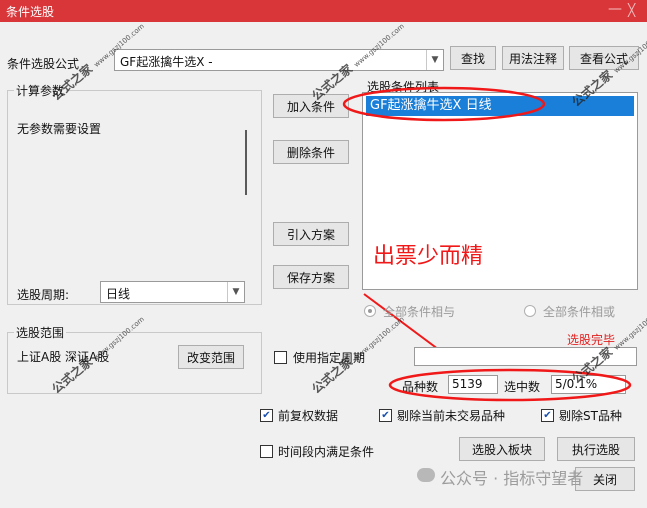 Image resolution: width=647 pixels, height=508 pixels. What do you see at coordinates (547, 415) in the screenshot?
I see `exclude-st-checkbox: ✔` at bounding box center [547, 415].